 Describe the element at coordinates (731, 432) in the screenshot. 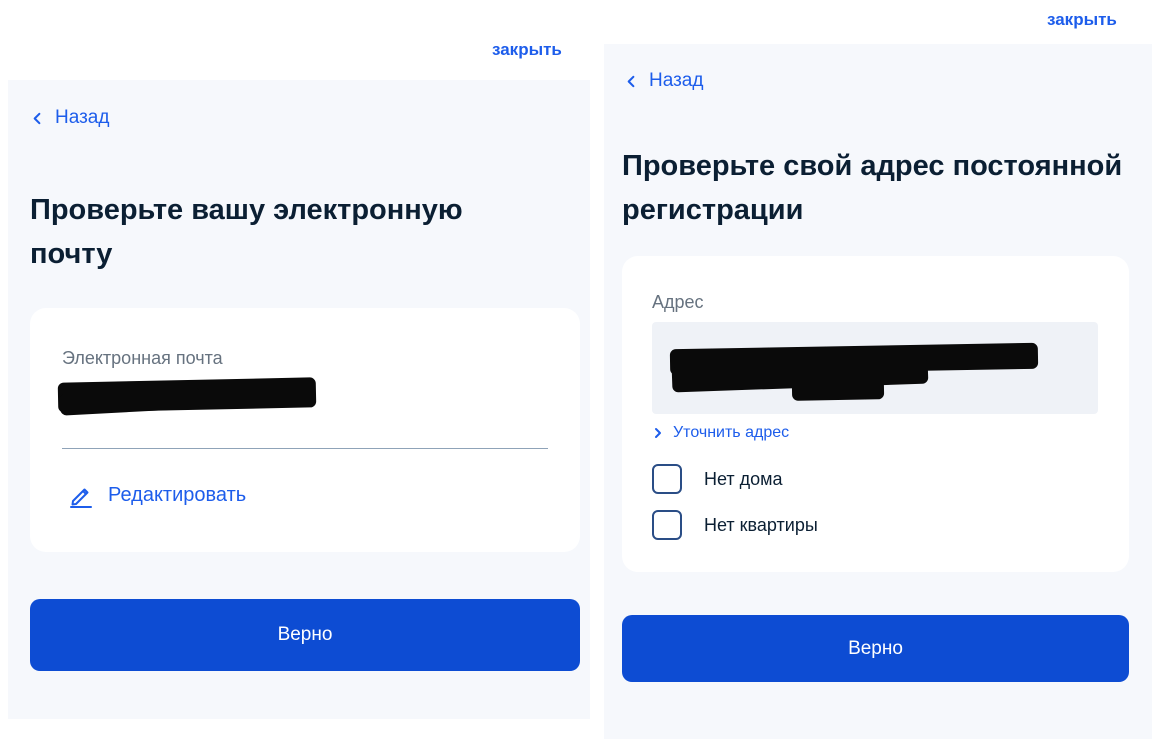

I see `refine-label: Уточнить адрес` at that location.